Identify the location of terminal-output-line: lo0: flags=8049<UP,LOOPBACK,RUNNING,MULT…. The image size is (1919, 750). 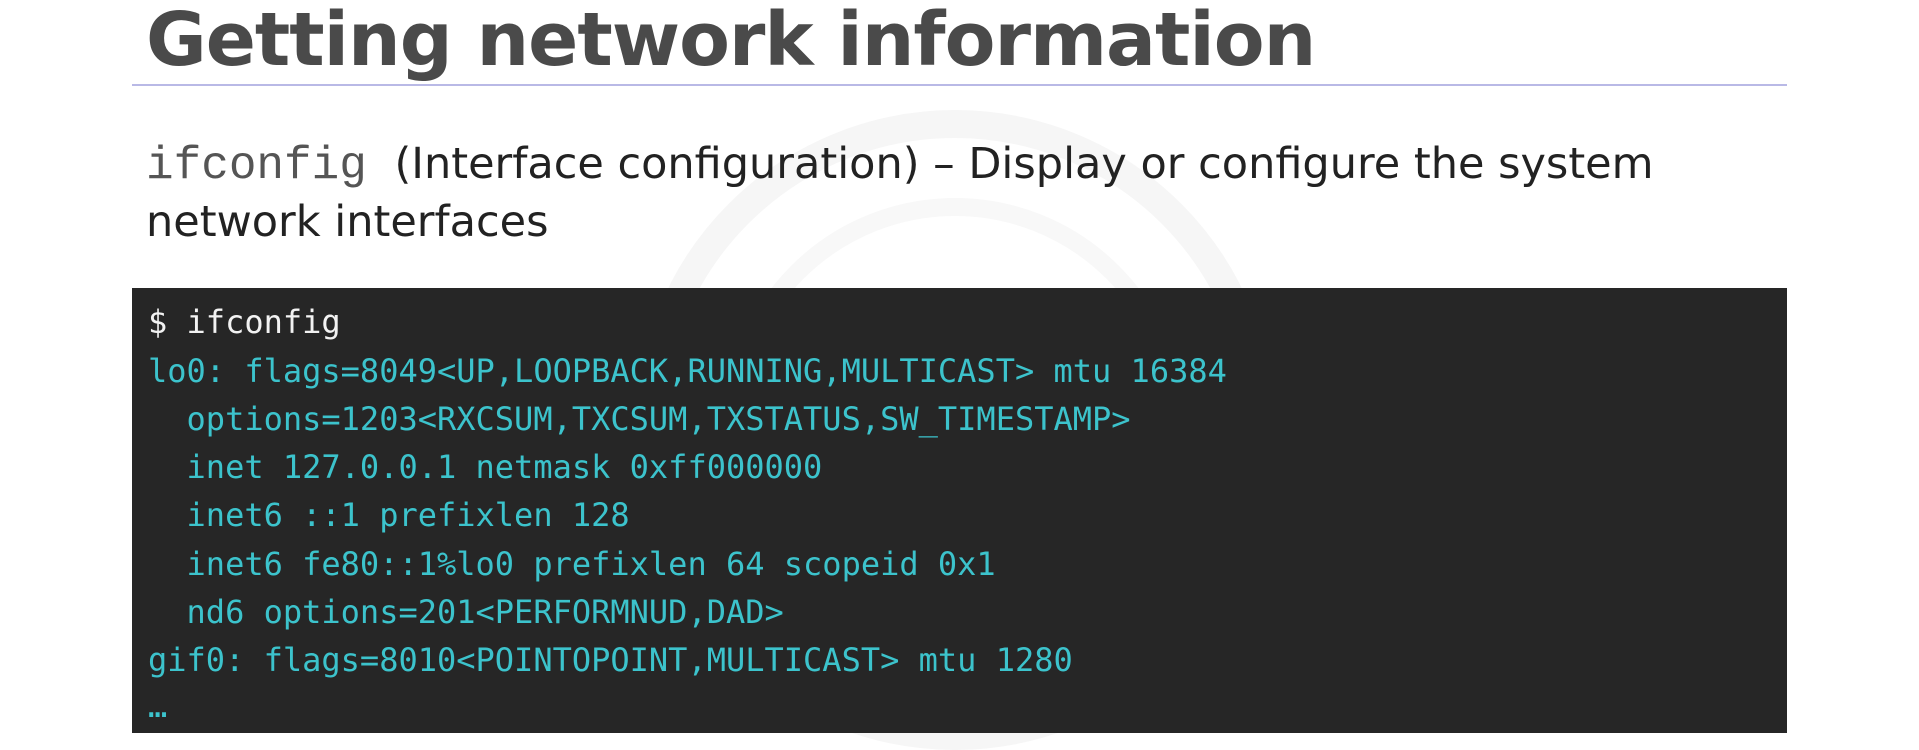
(687, 371).